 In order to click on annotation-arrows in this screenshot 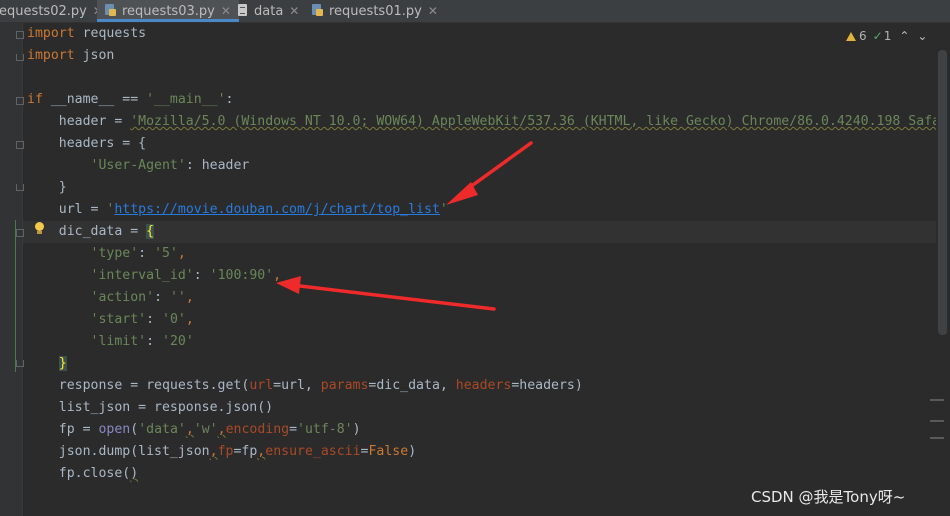, I will do `click(404, 226)`.